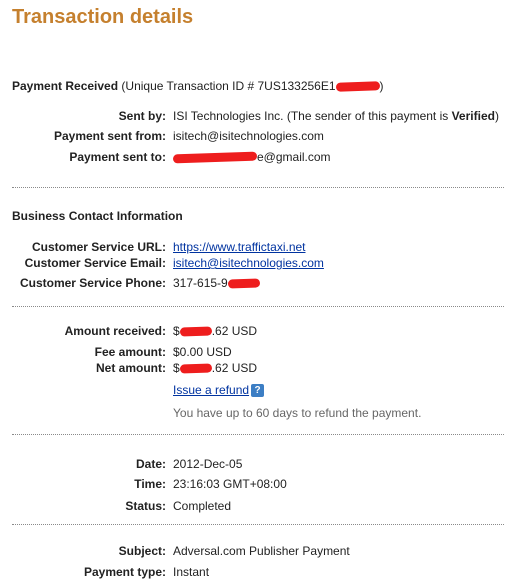 The height and width of the screenshot is (586, 516). What do you see at coordinates (103, 17) in the screenshot?
I see `page-title: Transaction details` at bounding box center [103, 17].